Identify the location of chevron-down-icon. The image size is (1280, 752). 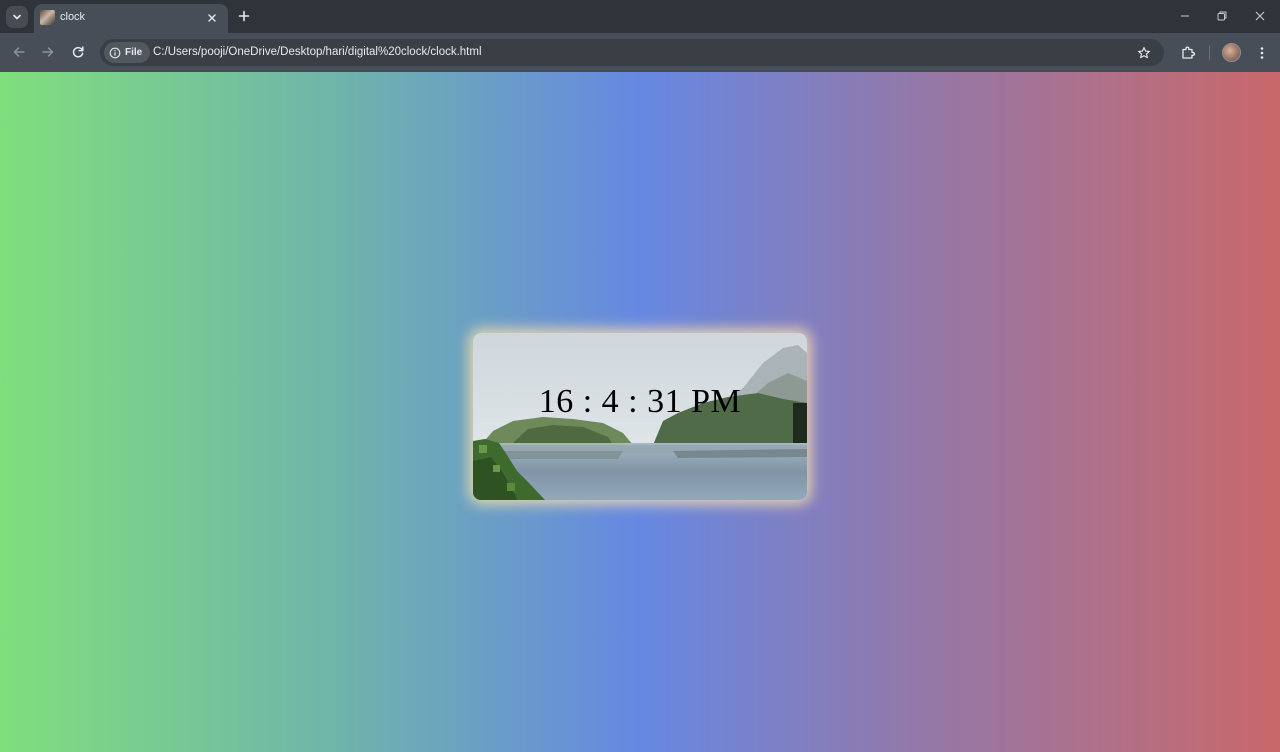
(17, 17).